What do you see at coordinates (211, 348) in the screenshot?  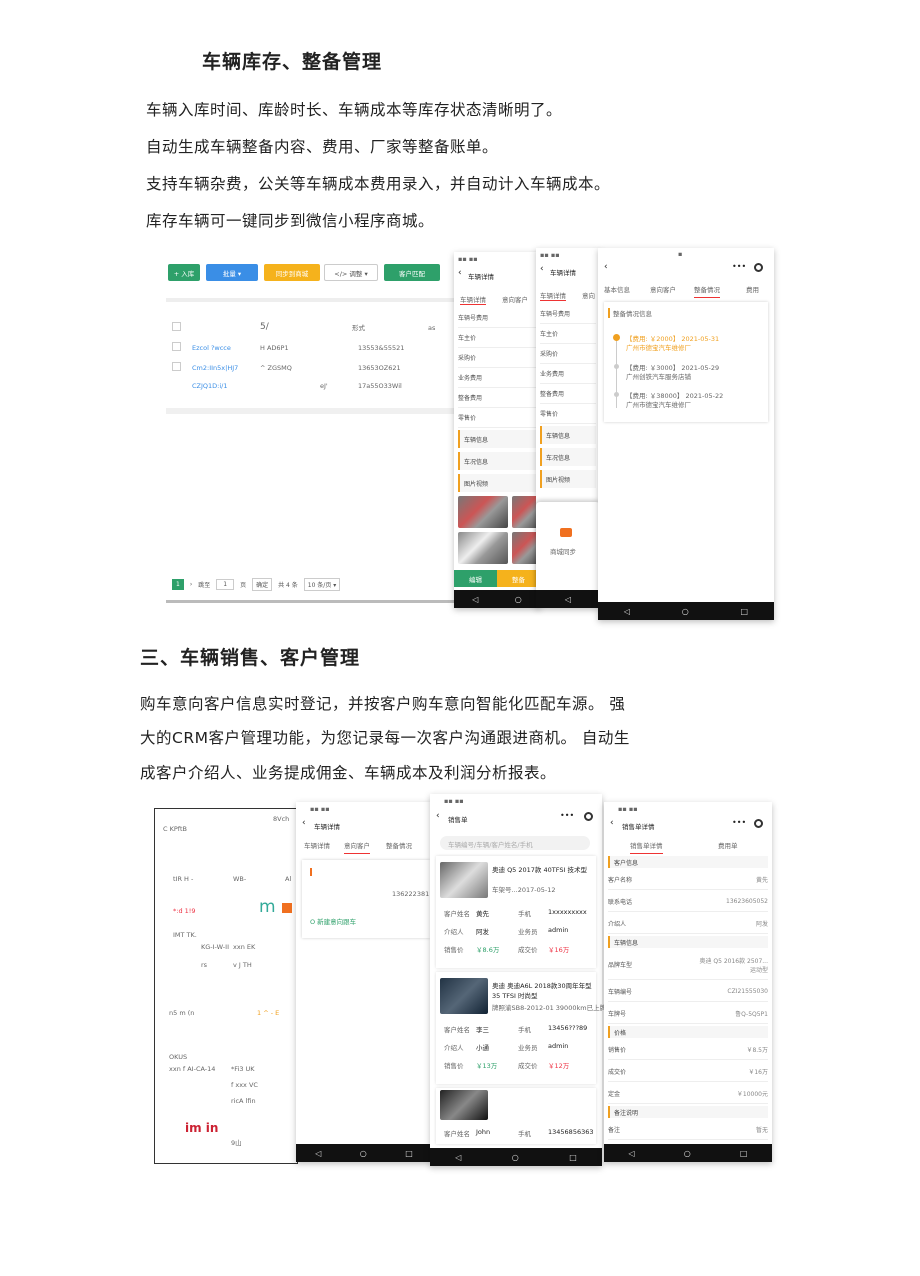 I see `table-row: Ezcol ?wcce` at bounding box center [211, 348].